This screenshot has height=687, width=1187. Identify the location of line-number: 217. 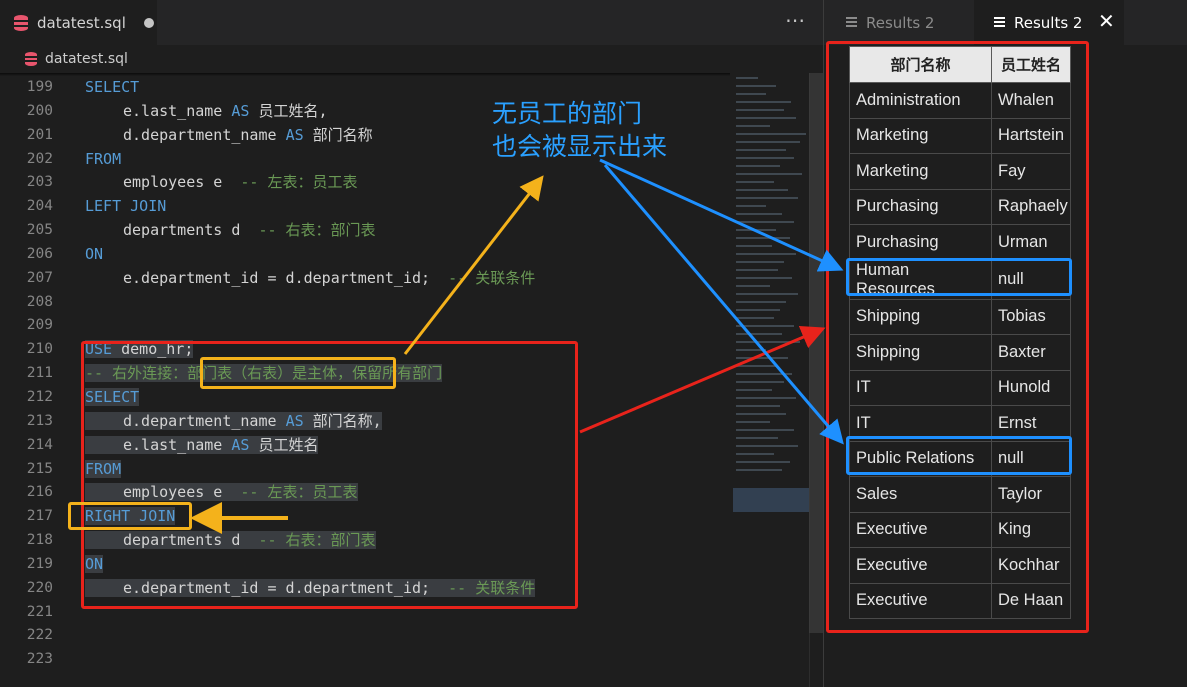
(39, 516).